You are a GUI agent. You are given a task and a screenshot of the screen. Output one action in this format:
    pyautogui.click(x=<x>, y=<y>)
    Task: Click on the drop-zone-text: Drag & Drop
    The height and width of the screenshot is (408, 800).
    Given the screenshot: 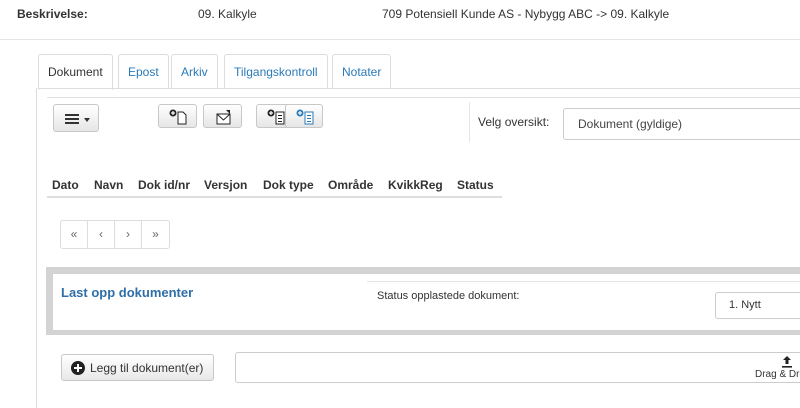 What is the action you would take?
    pyautogui.click(x=777, y=374)
    